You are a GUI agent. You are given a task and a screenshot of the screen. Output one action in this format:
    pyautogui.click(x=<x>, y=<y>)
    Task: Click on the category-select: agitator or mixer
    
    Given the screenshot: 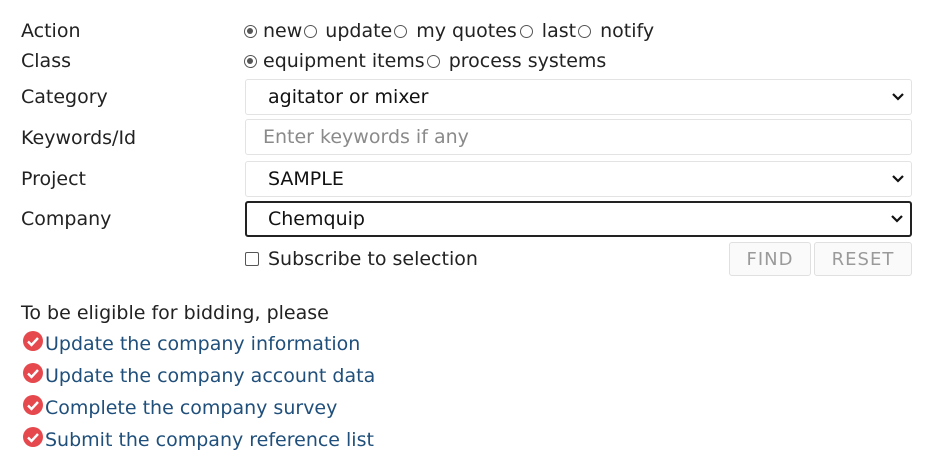 What is the action you would take?
    pyautogui.click(x=578, y=97)
    